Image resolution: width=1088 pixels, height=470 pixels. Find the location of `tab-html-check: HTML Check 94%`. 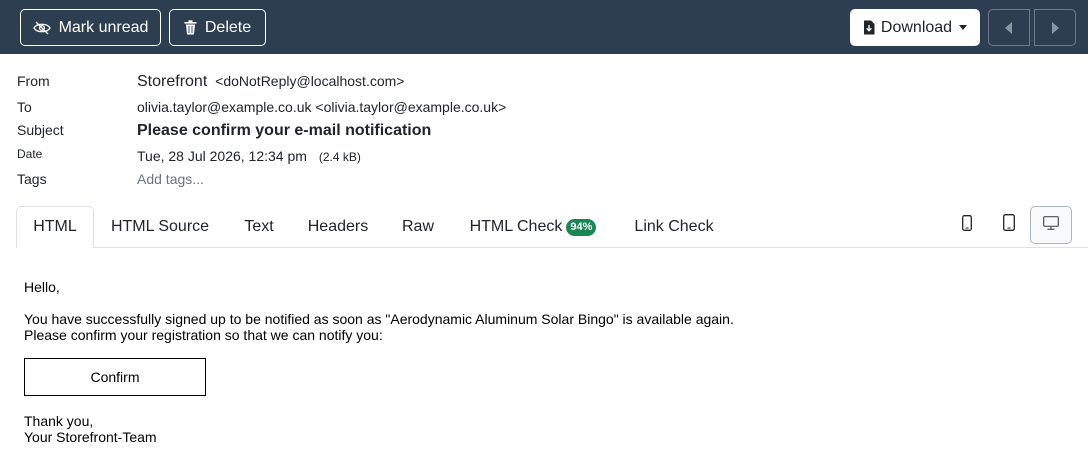

tab-html-check: HTML Check 94% is located at coordinates (533, 227).